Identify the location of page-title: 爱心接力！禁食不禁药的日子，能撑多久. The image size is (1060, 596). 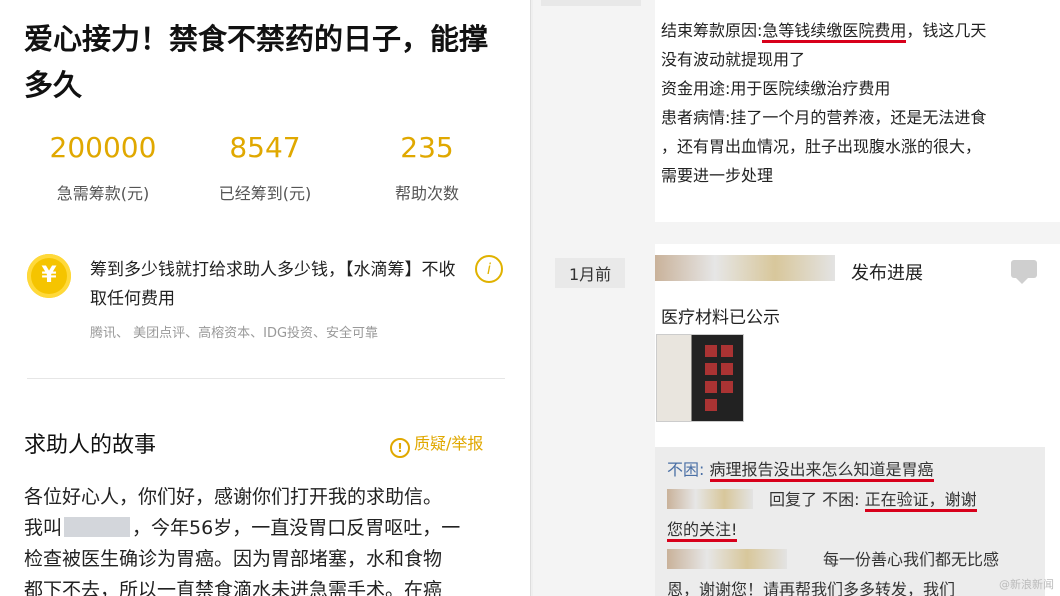
(256, 62).